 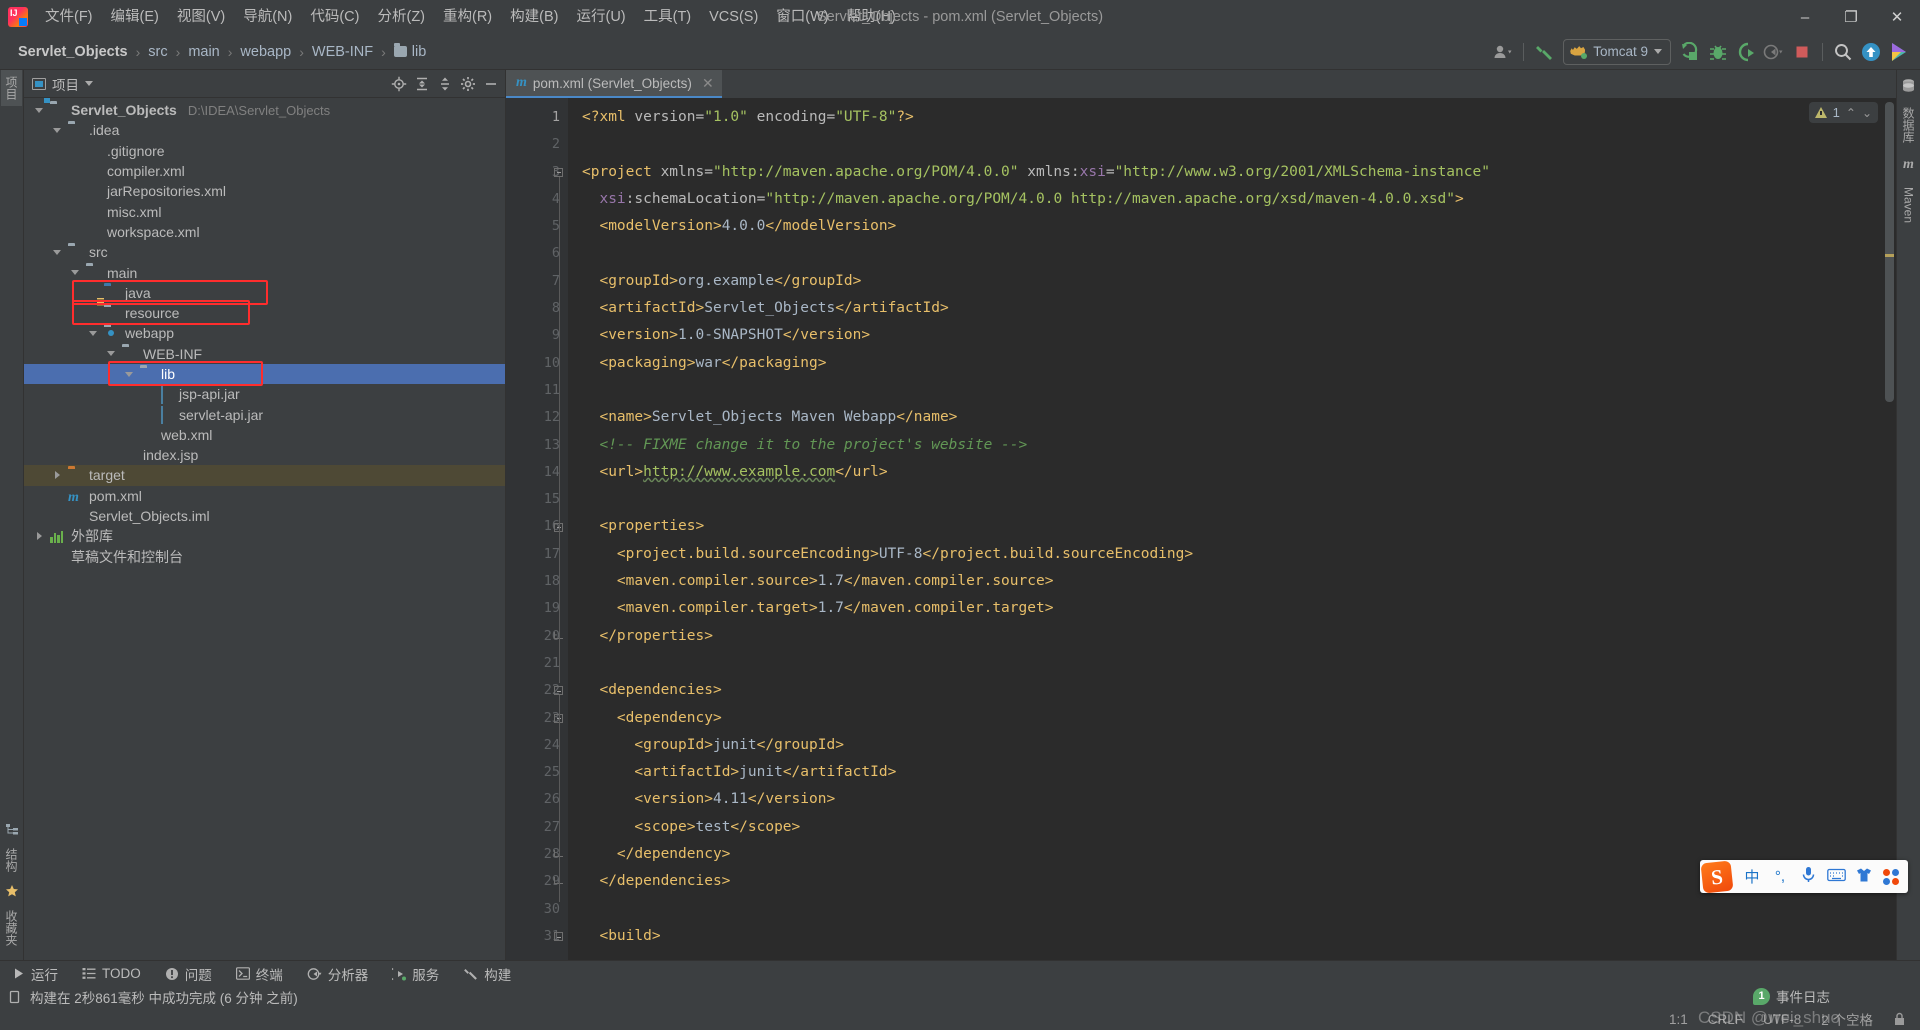 What do you see at coordinates (334, 17) in the screenshot?
I see `menu-item-4: 代码(C)` at bounding box center [334, 17].